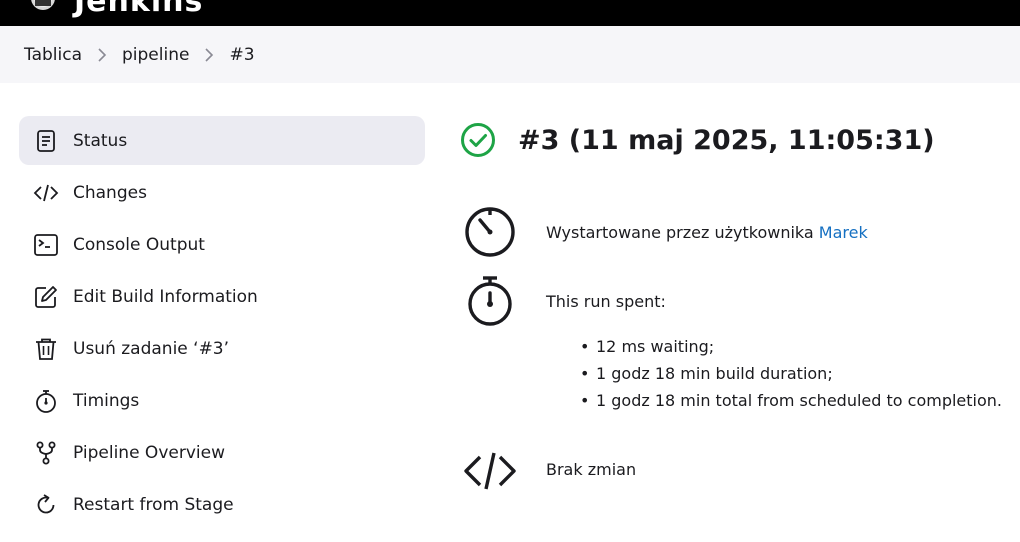  I want to click on sidebar-item-changes: Changes, so click(222, 192).